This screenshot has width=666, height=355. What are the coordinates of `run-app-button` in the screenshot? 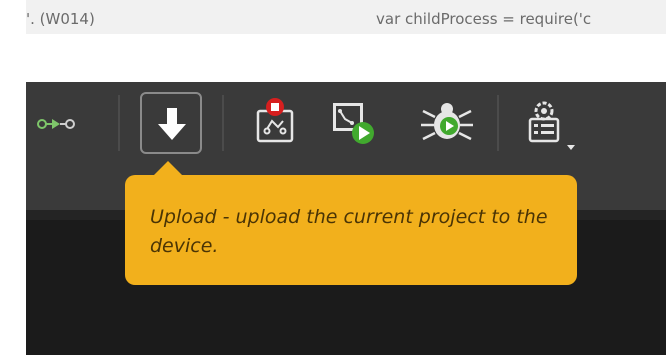 It's located at (355, 123).